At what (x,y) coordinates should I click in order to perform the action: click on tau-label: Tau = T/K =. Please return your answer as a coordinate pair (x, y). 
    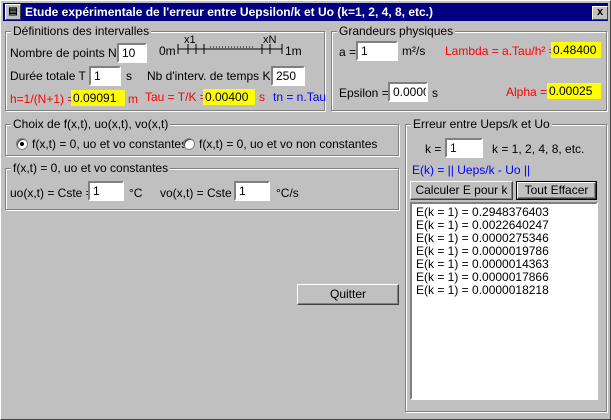
    Looking at the image, I should click on (176, 97).